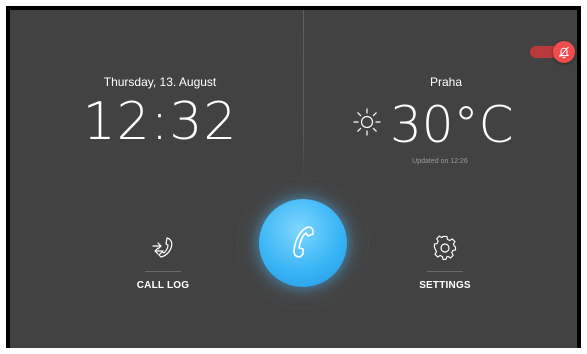  Describe the element at coordinates (445, 248) in the screenshot. I see `gear-icon` at that location.